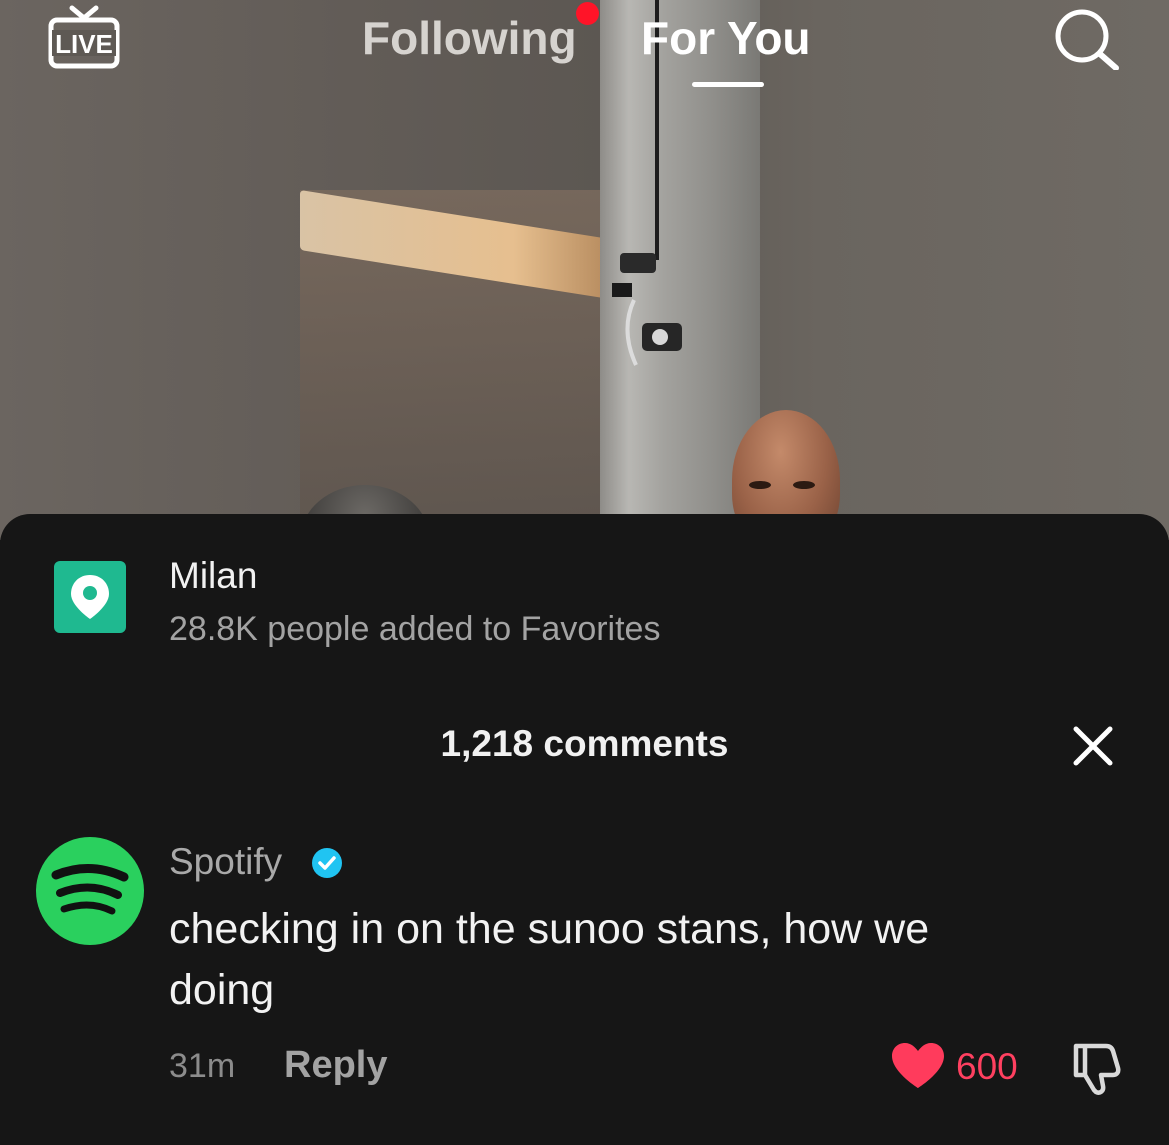 This screenshot has height=1145, width=1169. Describe the element at coordinates (1087, 39) in the screenshot. I see `search-icon` at that location.